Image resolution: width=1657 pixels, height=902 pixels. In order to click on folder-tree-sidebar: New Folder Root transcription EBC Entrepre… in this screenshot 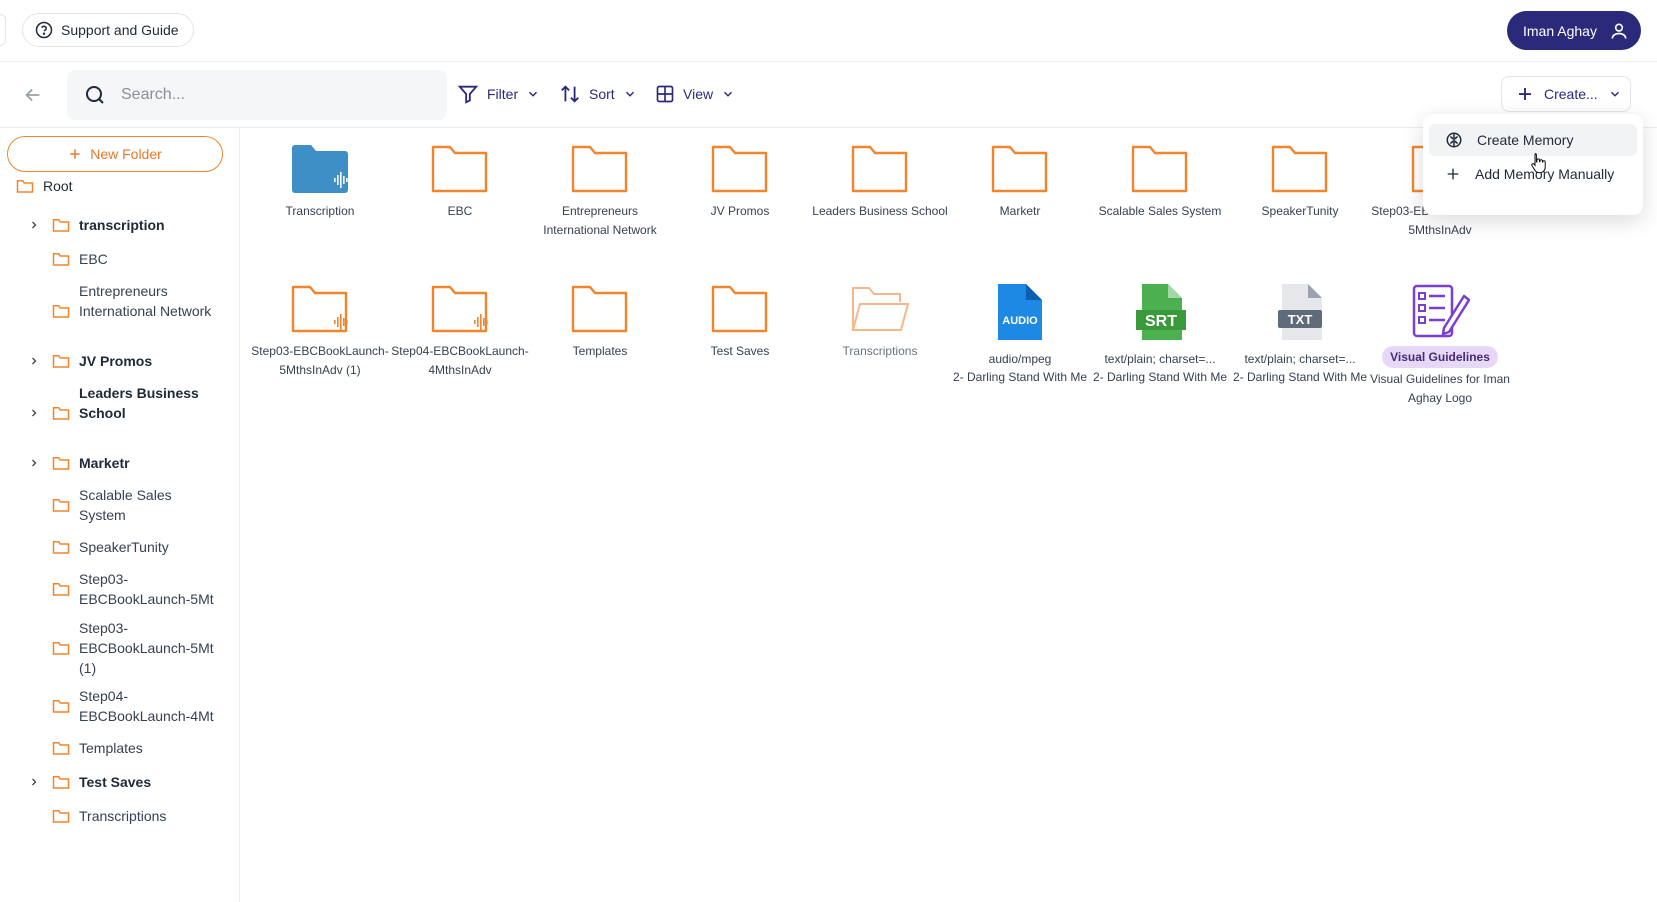, I will do `click(120, 515)`.